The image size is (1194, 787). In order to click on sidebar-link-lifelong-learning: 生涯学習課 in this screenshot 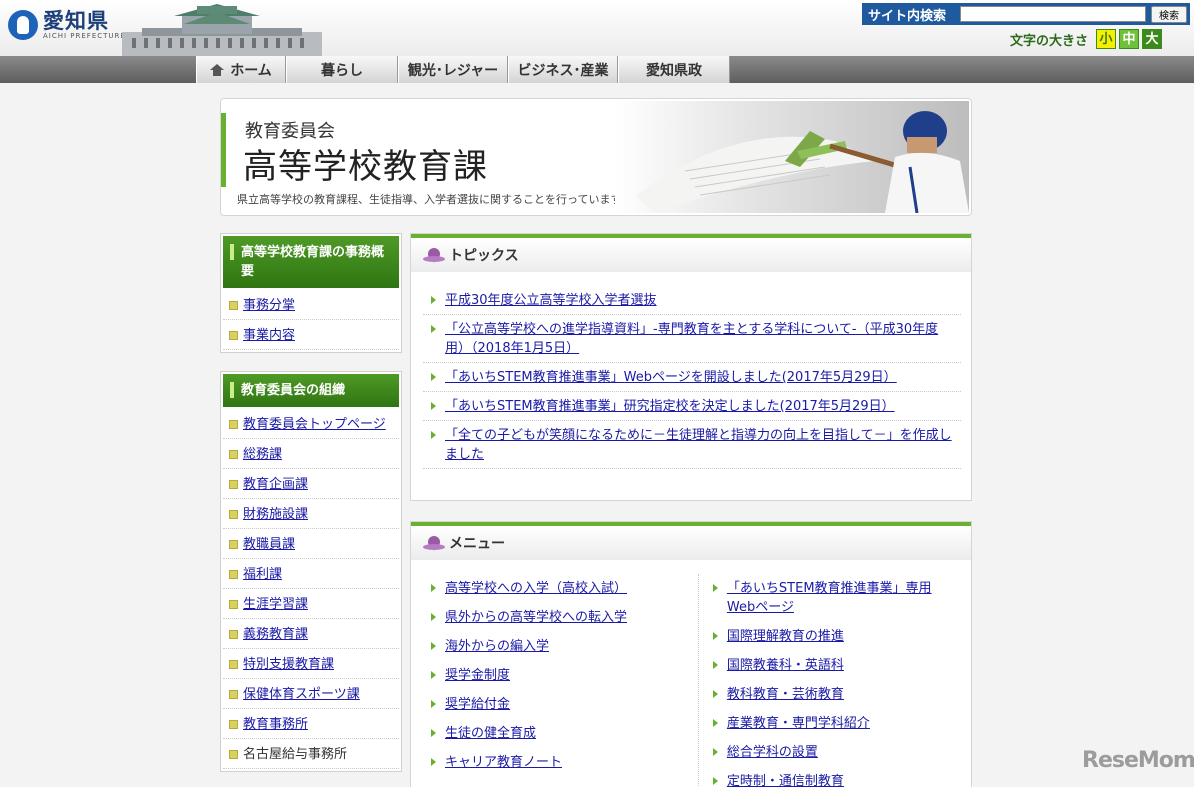, I will do `click(275, 604)`.